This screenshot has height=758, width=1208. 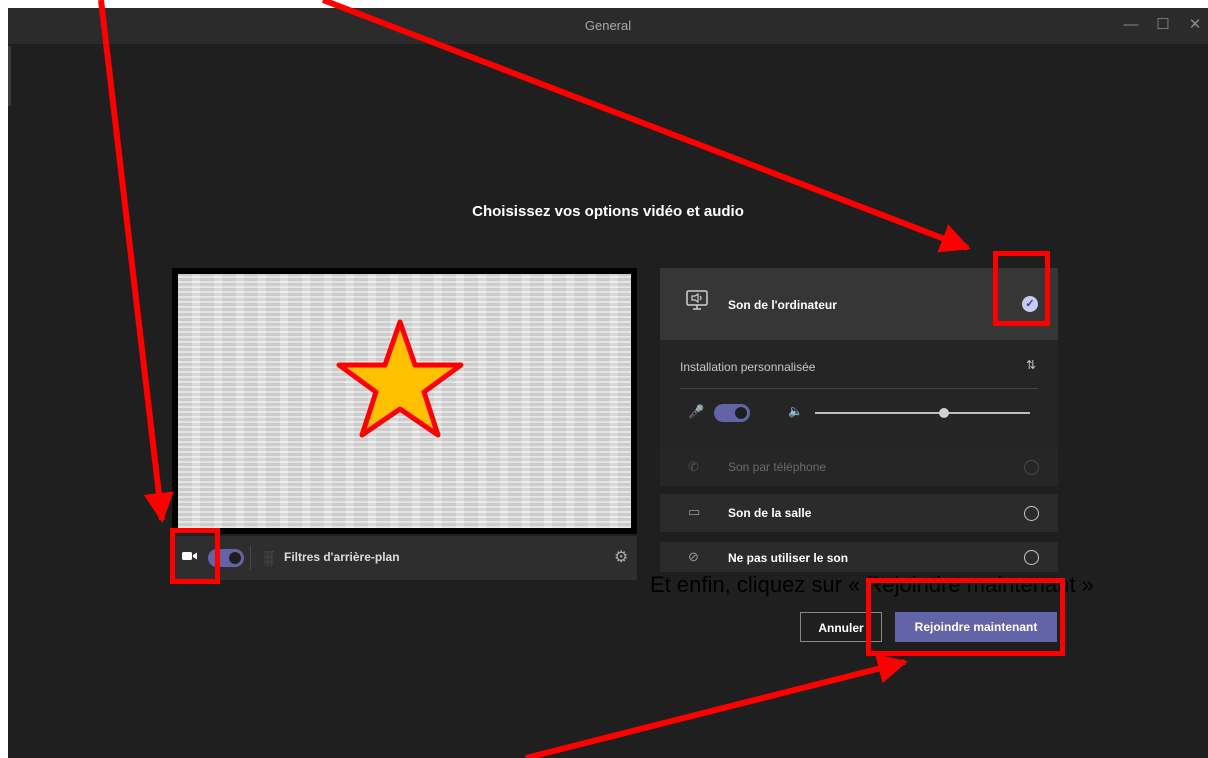 What do you see at coordinates (965, 617) in the screenshot?
I see `annotation-box-join` at bounding box center [965, 617].